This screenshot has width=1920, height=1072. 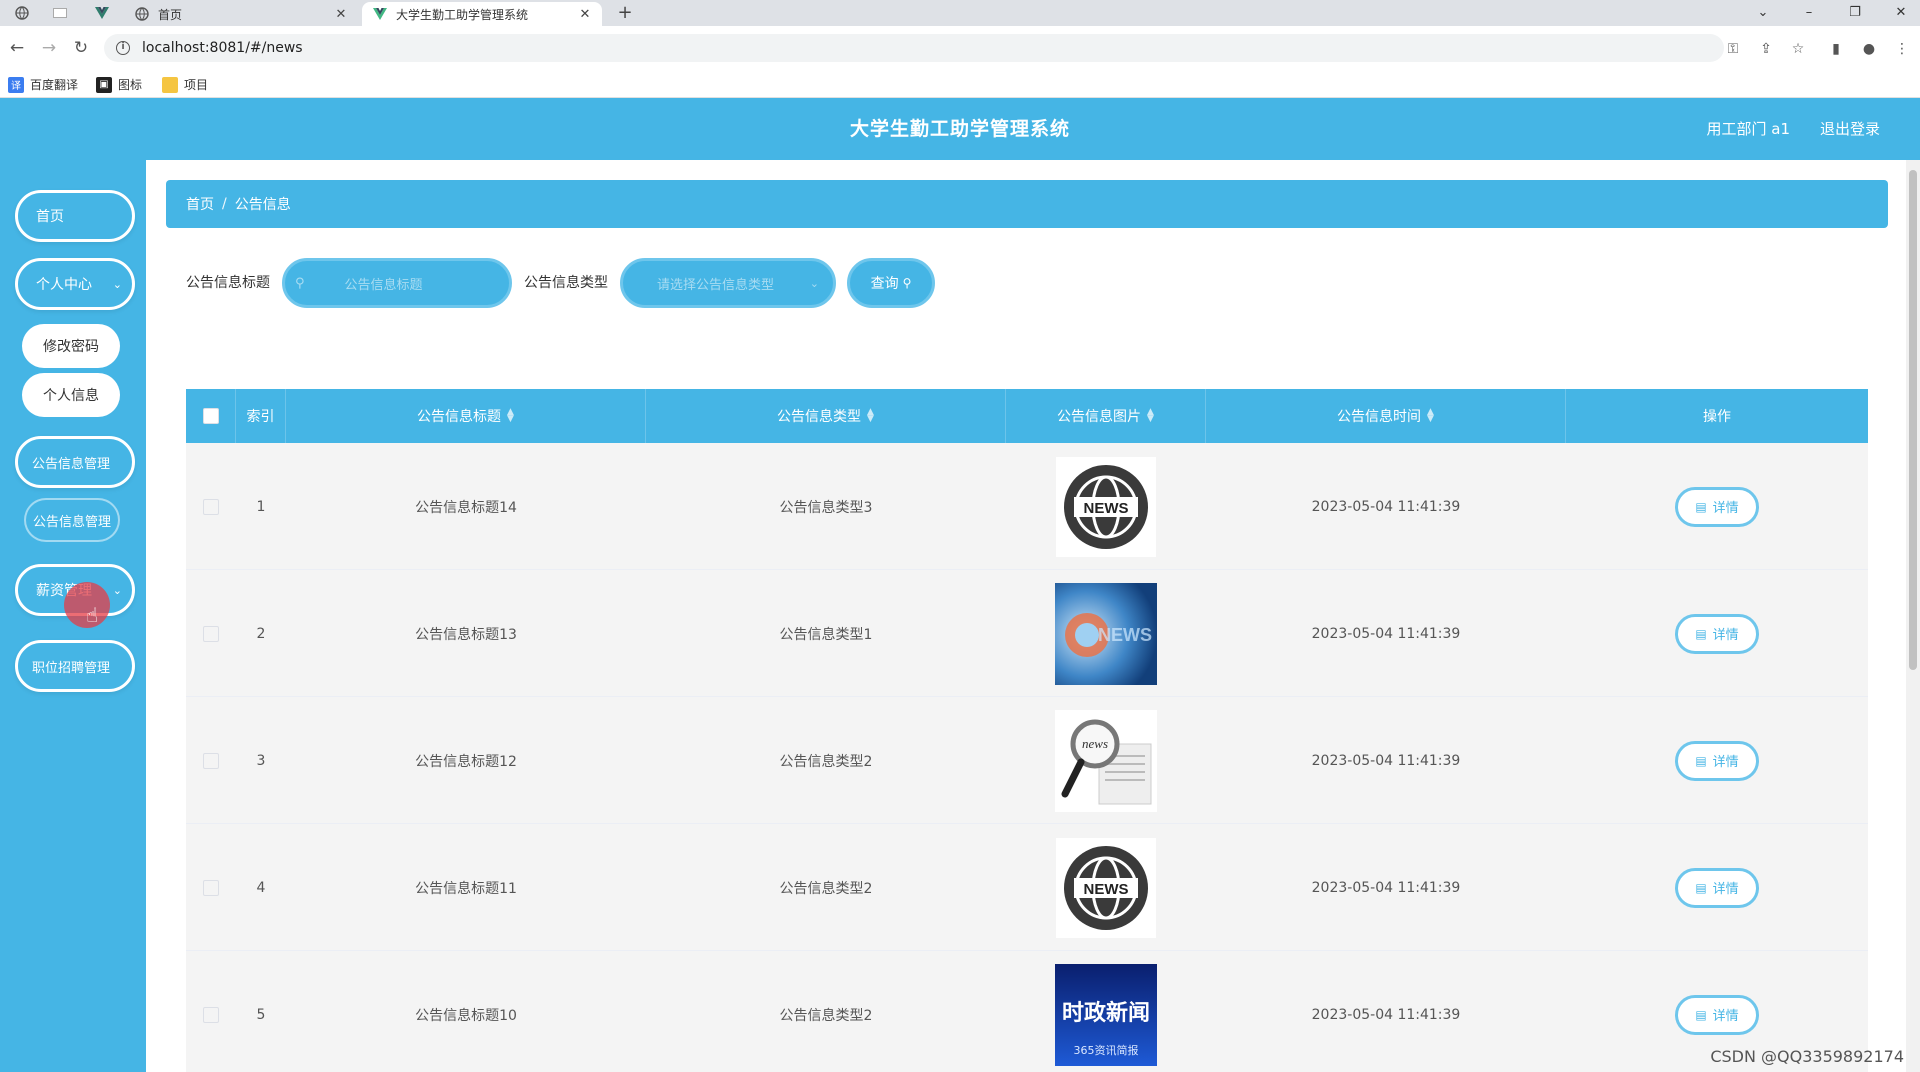 I want to click on sidepanel-icon: ▮, so click(x=1836, y=49).